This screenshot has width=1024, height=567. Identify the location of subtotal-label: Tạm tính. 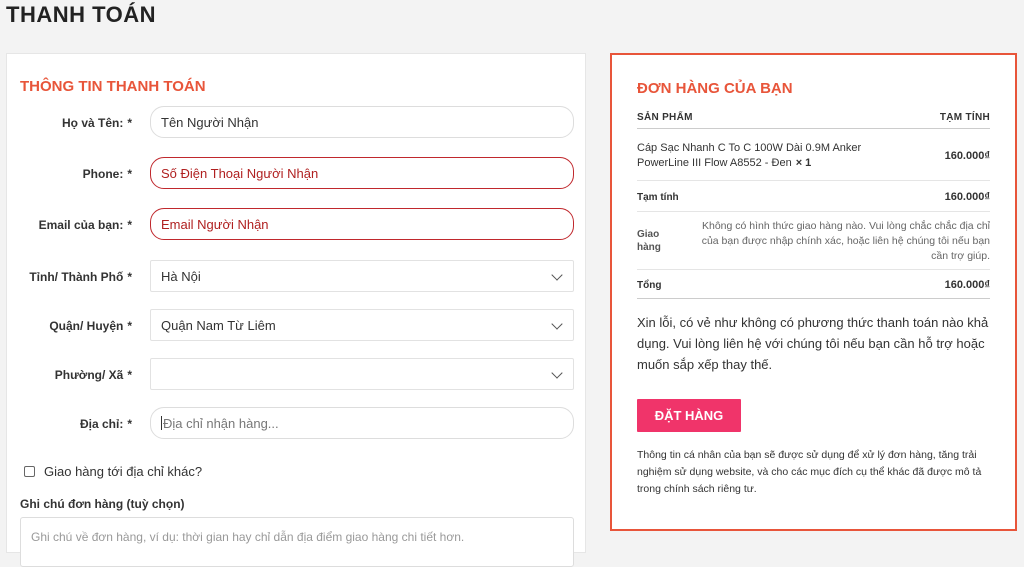
(658, 197).